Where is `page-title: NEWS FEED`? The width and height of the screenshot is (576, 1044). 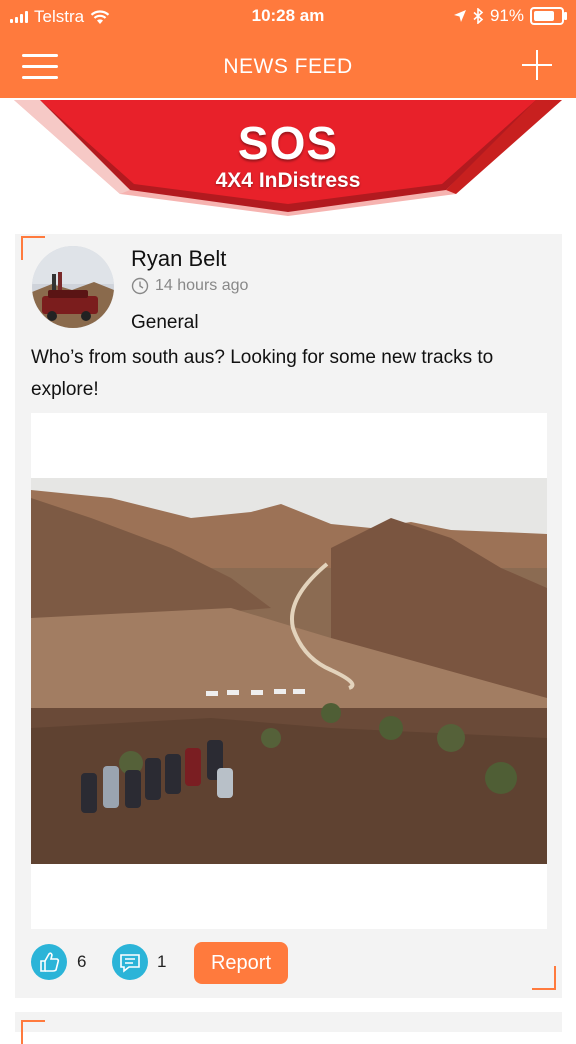
page-title: NEWS FEED is located at coordinates (288, 66).